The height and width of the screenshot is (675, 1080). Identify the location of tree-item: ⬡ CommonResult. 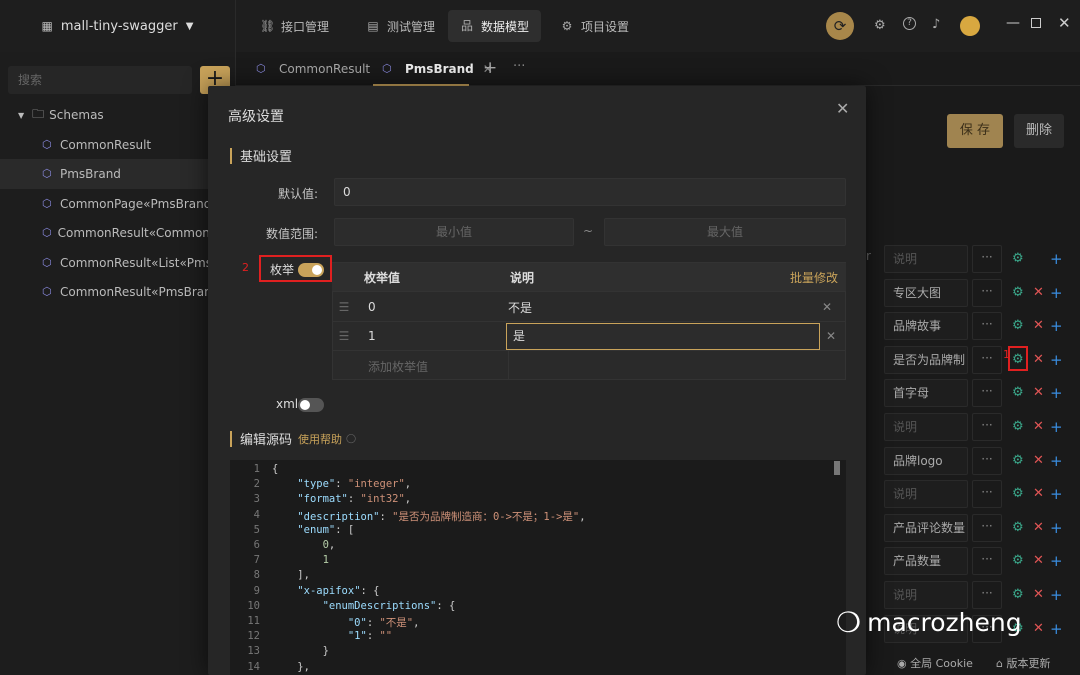
(118, 145).